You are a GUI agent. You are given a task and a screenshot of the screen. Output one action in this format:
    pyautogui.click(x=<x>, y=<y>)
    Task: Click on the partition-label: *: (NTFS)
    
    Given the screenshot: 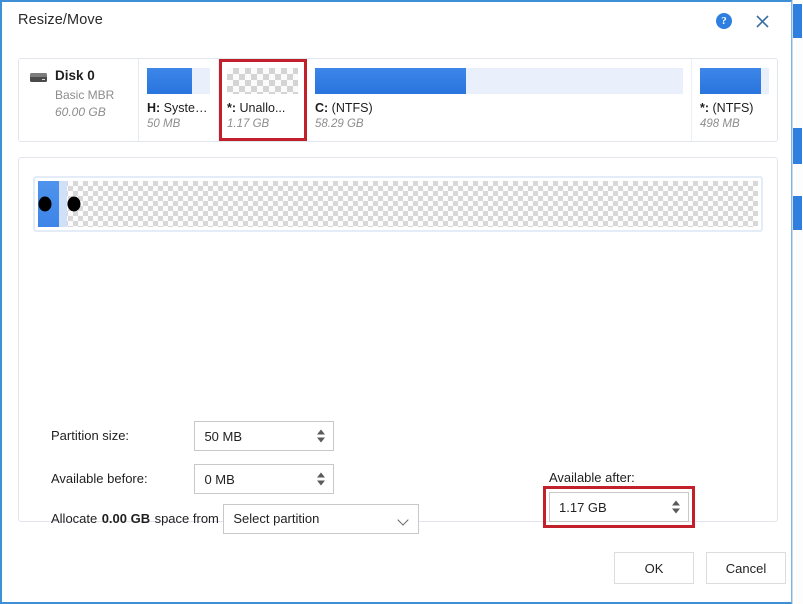 What is the action you would take?
    pyautogui.click(x=727, y=108)
    